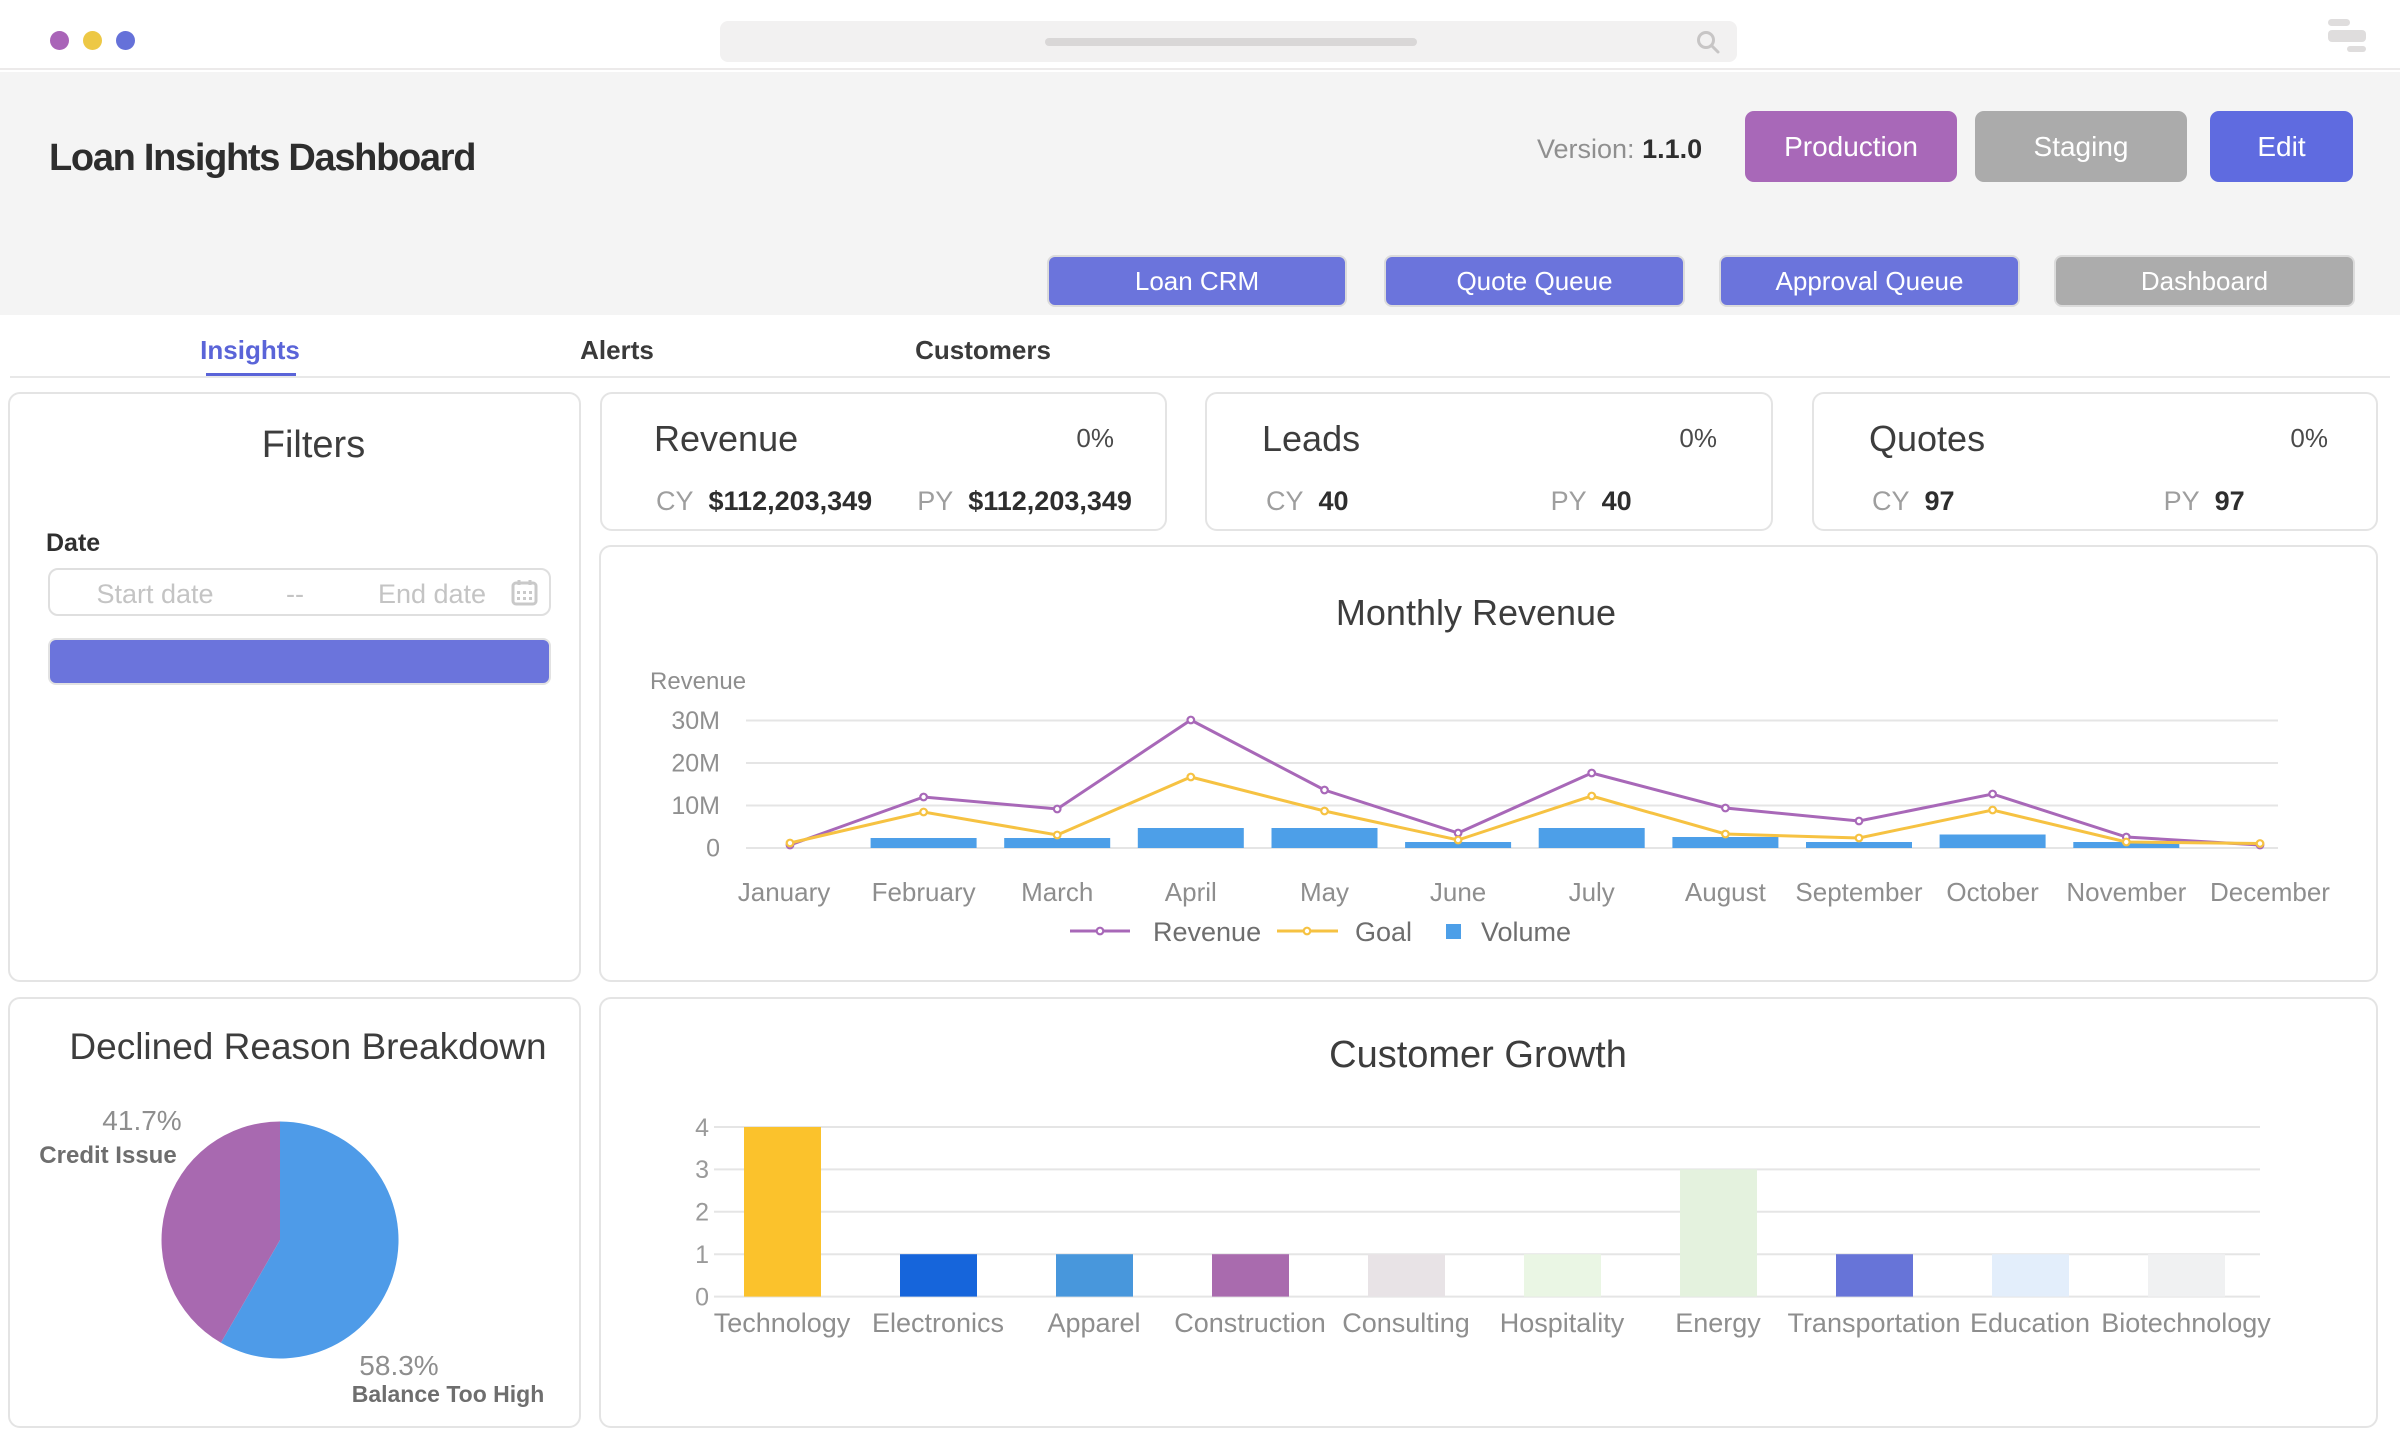 This screenshot has height=1440, width=2400. I want to click on svg-text: 41.7%, so click(141, 1120).